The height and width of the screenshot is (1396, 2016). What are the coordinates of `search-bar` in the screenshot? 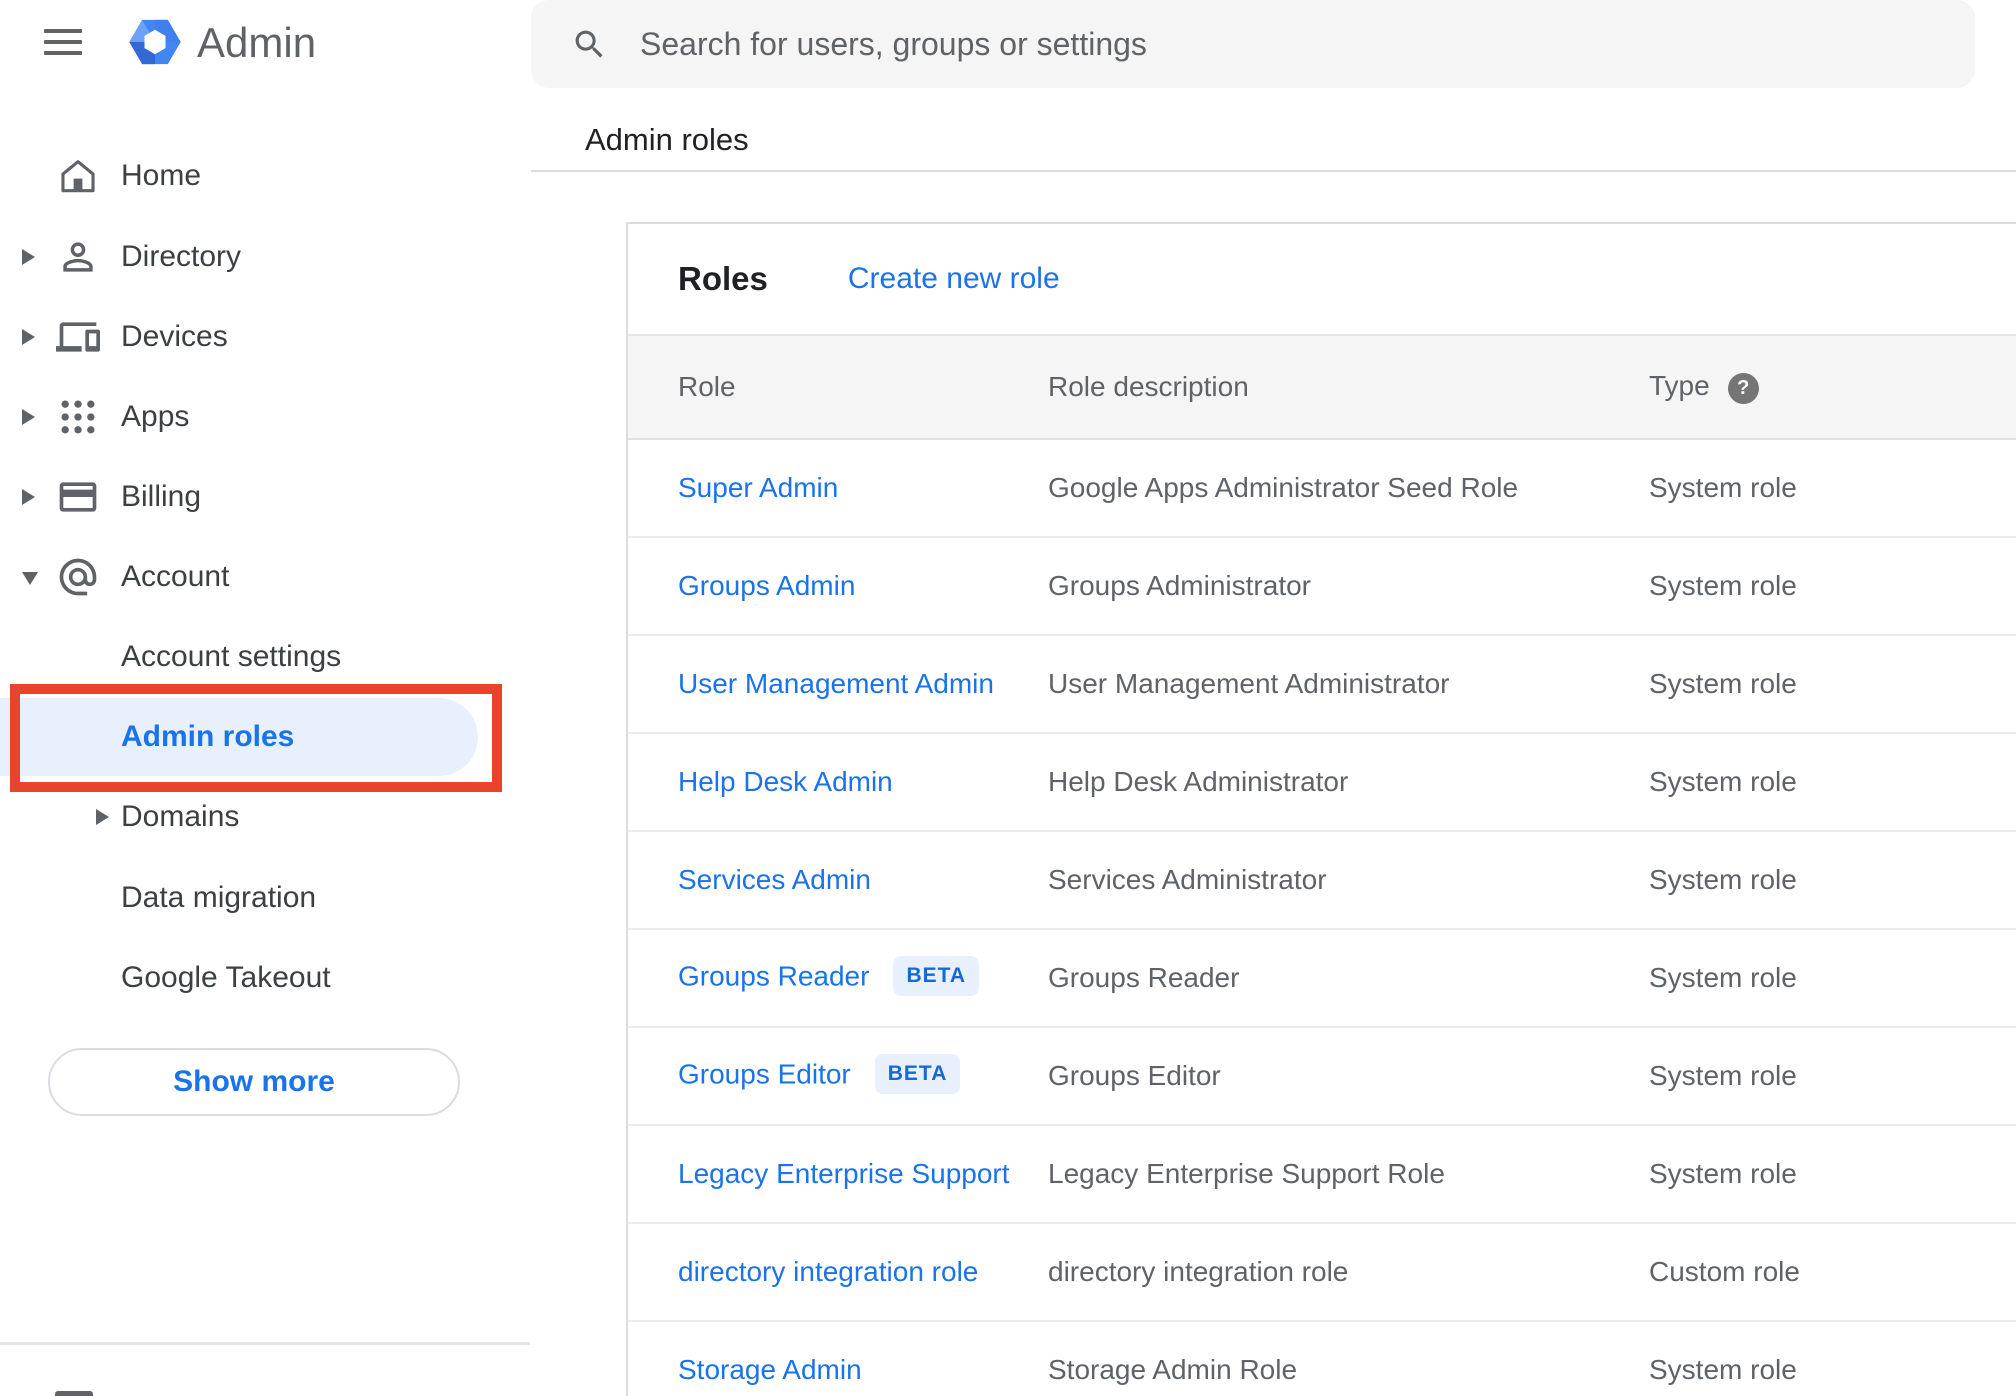 It's located at (1253, 44).